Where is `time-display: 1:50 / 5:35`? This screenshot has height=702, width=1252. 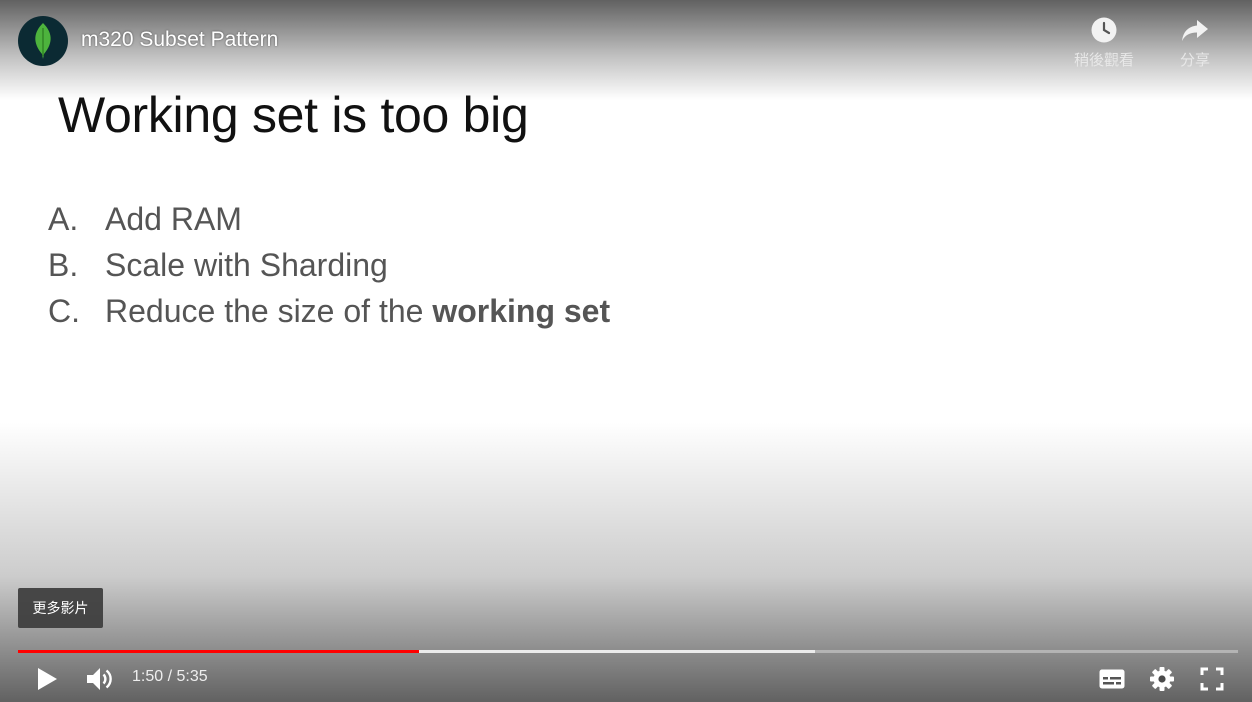
time-display: 1:50 / 5:35 is located at coordinates (170, 677).